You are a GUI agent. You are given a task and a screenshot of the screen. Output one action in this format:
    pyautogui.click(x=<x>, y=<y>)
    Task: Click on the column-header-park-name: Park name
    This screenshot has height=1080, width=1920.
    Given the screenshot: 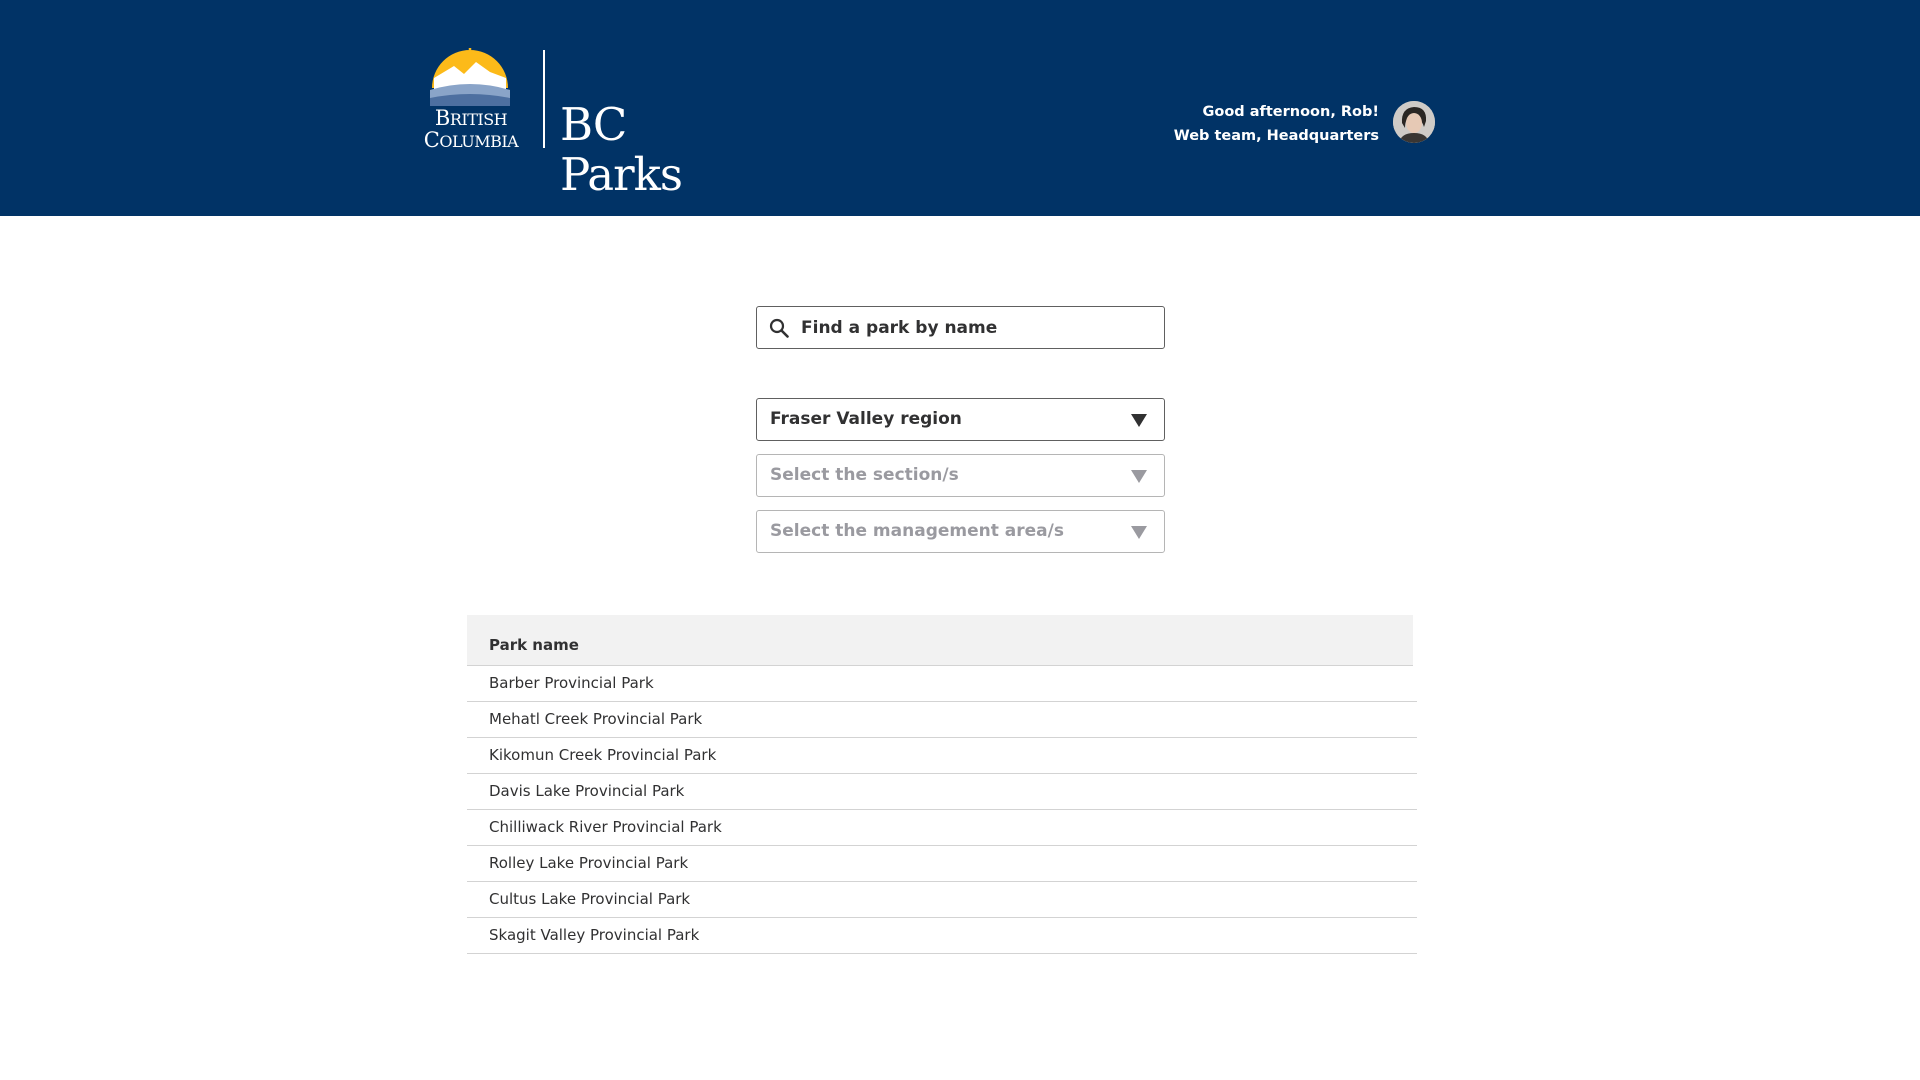 What is the action you would take?
    pyautogui.click(x=534, y=645)
    